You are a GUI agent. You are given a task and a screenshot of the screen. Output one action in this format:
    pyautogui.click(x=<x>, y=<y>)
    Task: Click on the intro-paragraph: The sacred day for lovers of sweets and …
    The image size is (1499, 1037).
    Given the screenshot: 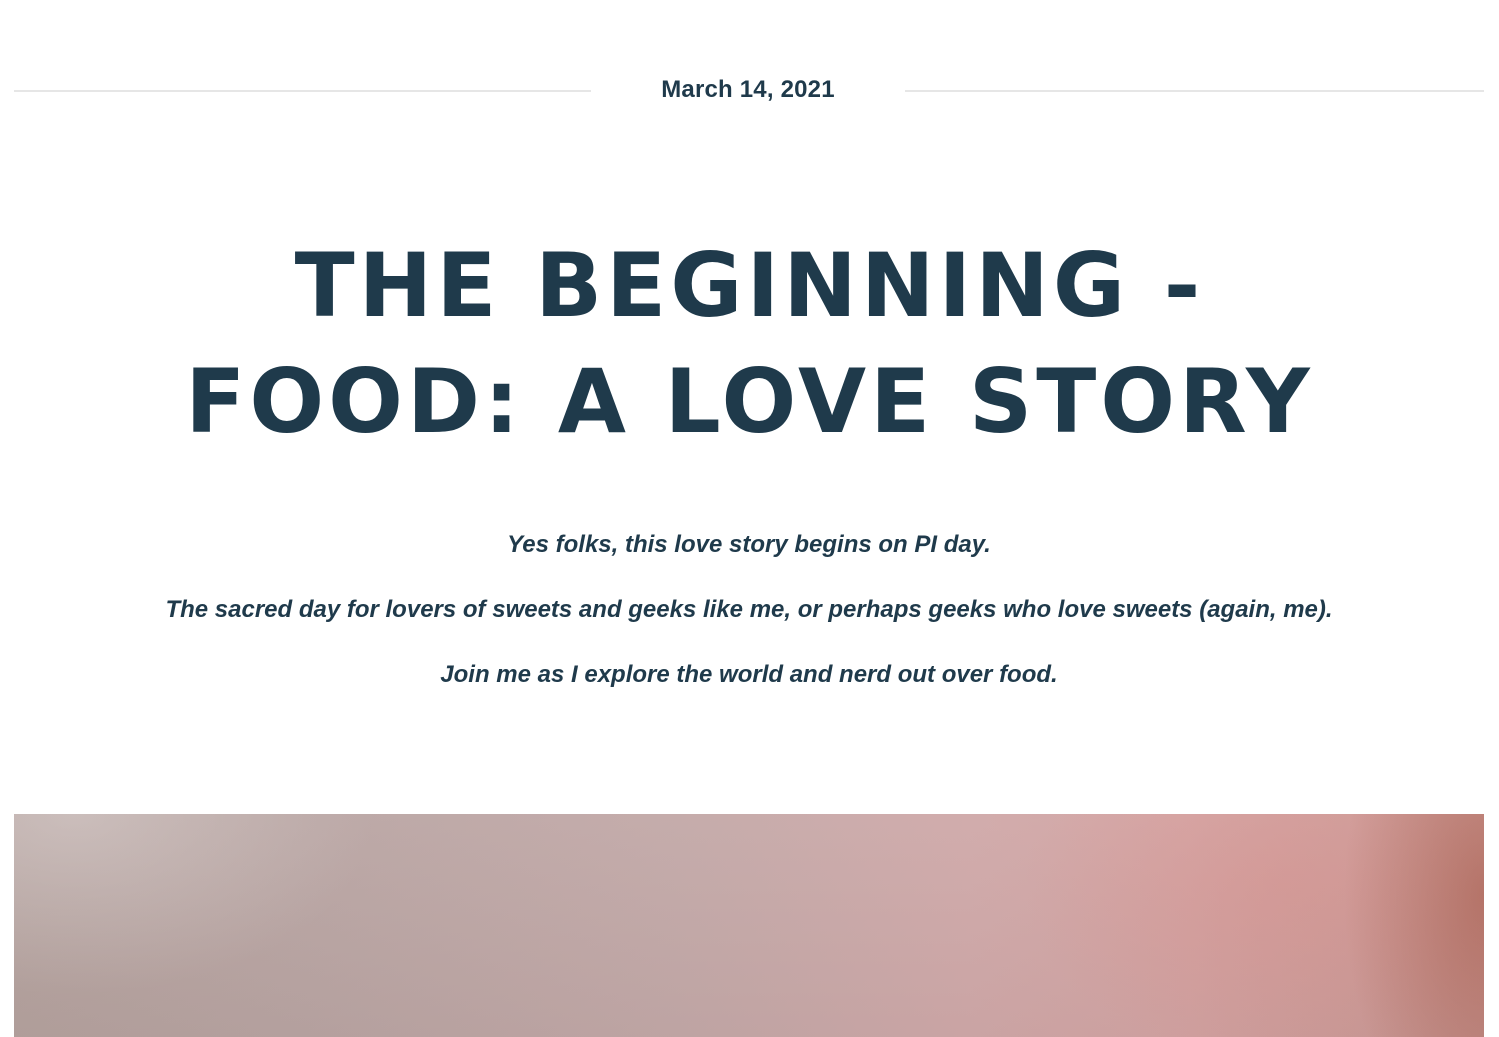 What is the action you would take?
    pyautogui.click(x=749, y=609)
    